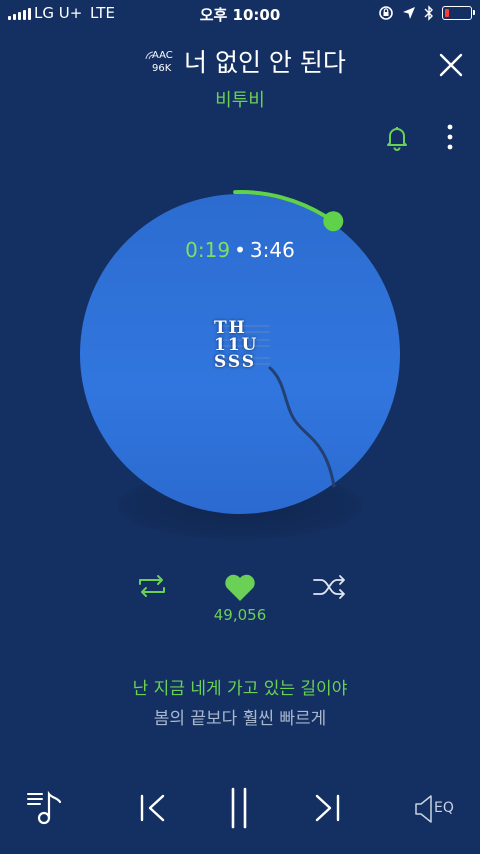  I want to click on heart-icon, so click(240, 587).